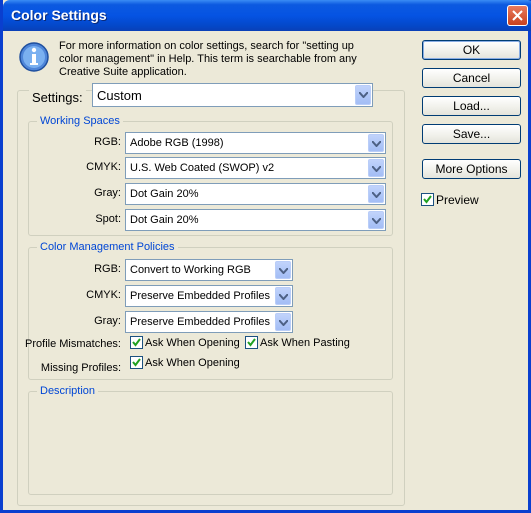 The height and width of the screenshot is (513, 531). What do you see at coordinates (107, 193) in the screenshot?
I see `ws-gray-label: Gray:` at bounding box center [107, 193].